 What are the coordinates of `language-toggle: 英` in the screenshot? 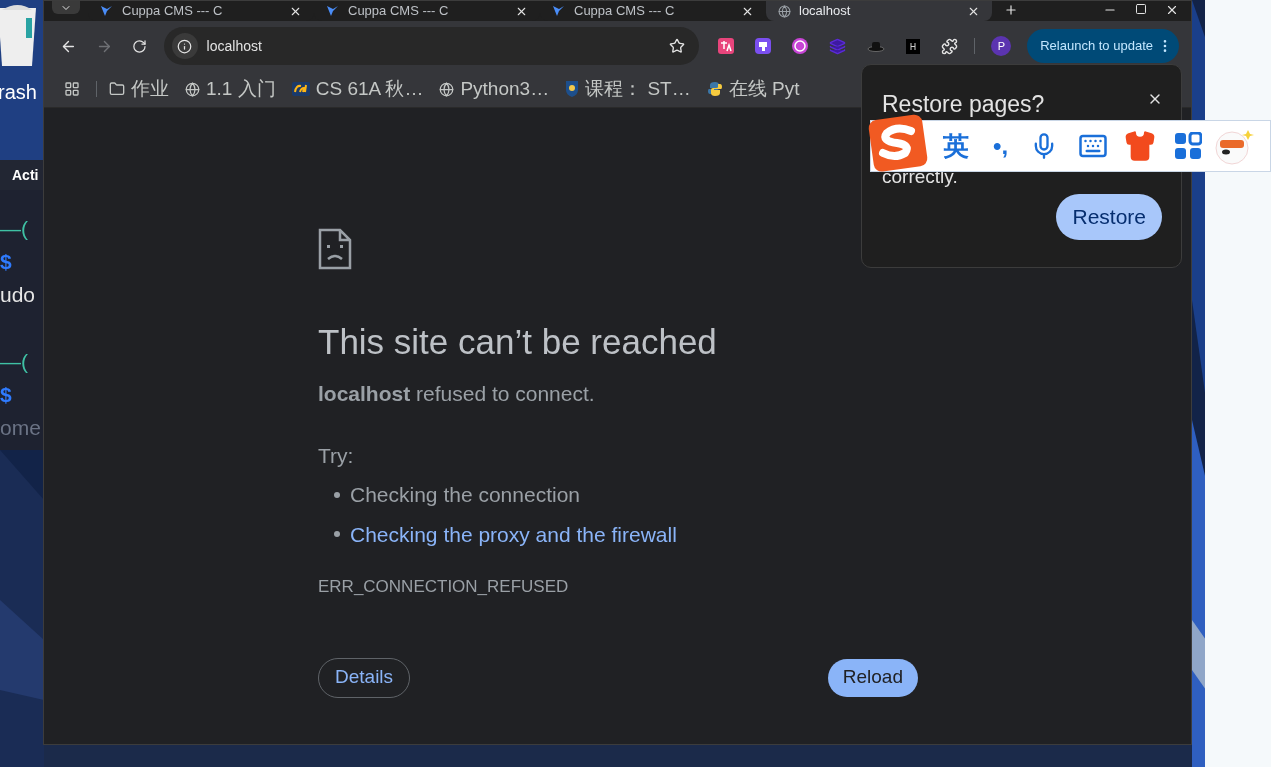 It's located at (956, 146).